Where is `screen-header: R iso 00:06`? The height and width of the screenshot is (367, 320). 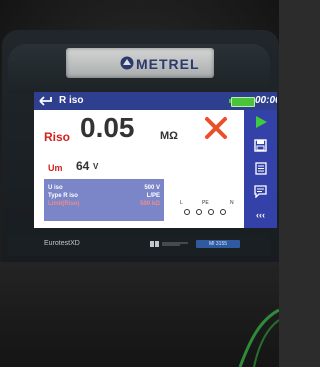
screen-header: R iso 00:06 is located at coordinates (155, 101).